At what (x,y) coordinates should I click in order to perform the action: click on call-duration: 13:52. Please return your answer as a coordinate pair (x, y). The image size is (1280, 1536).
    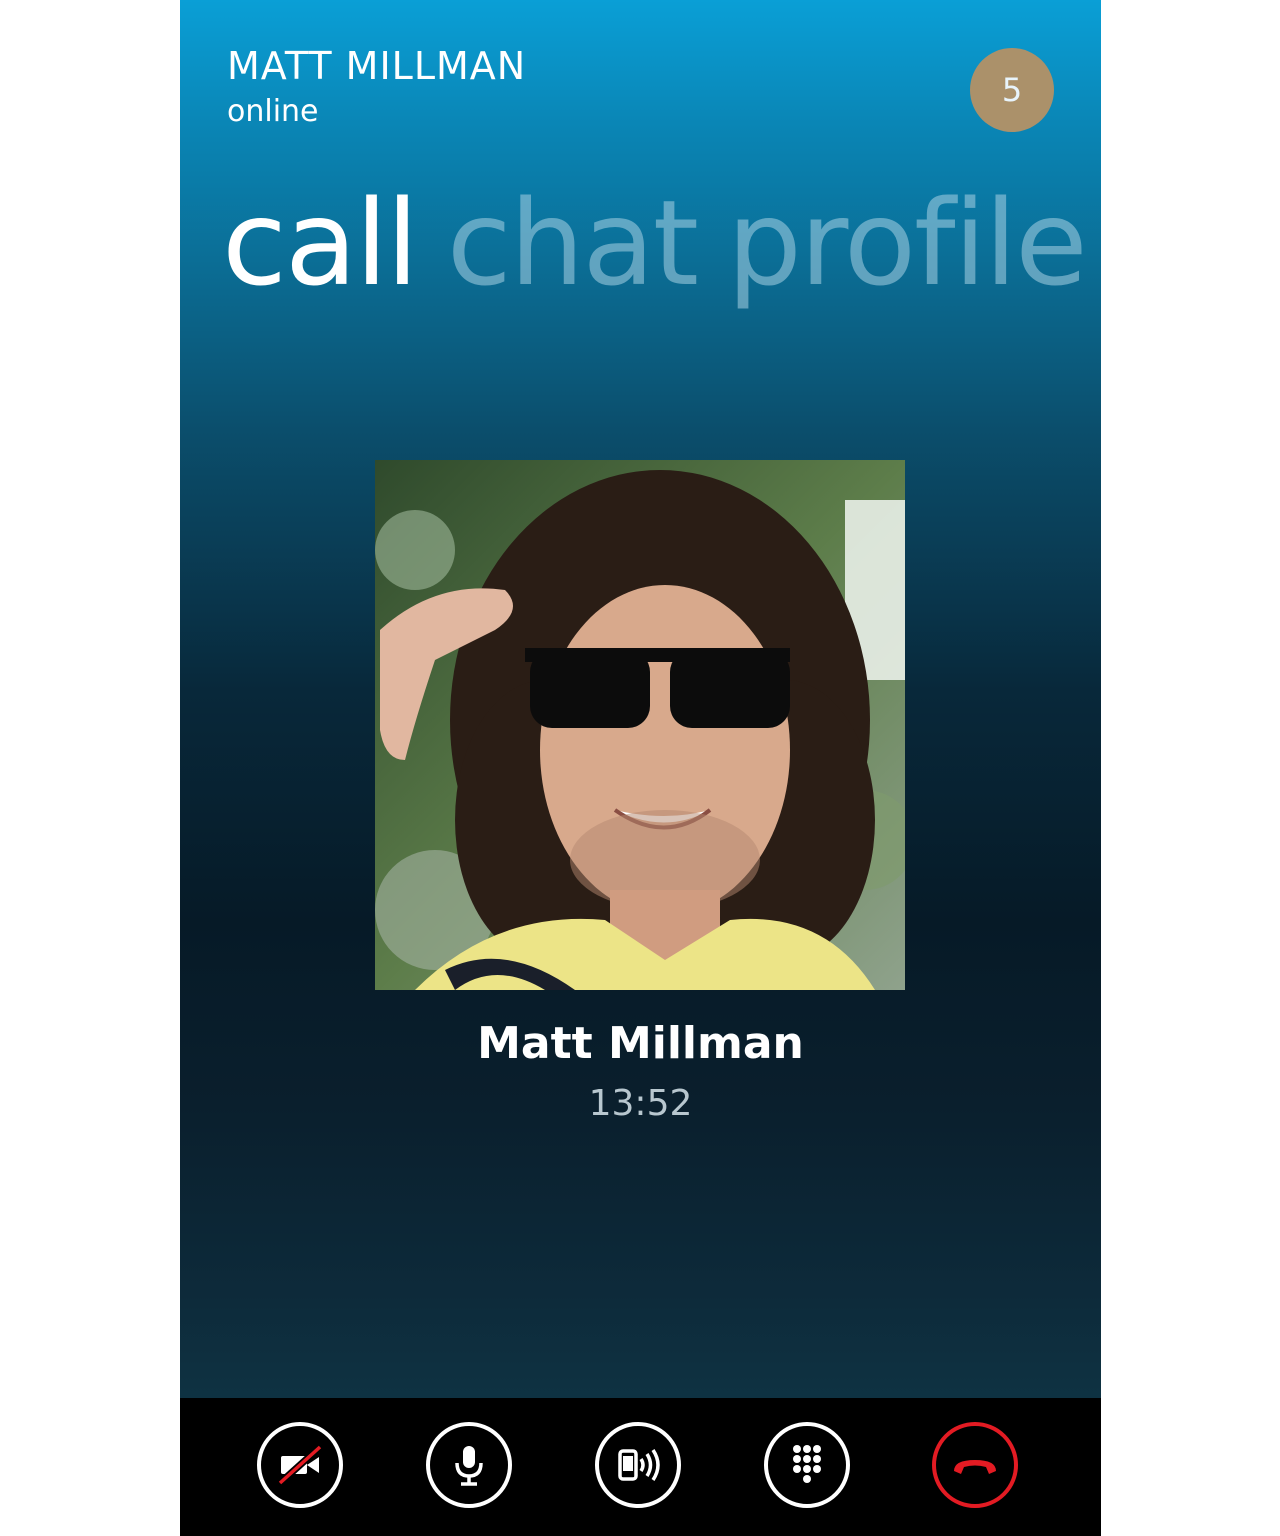
    Looking at the image, I should click on (640, 1103).